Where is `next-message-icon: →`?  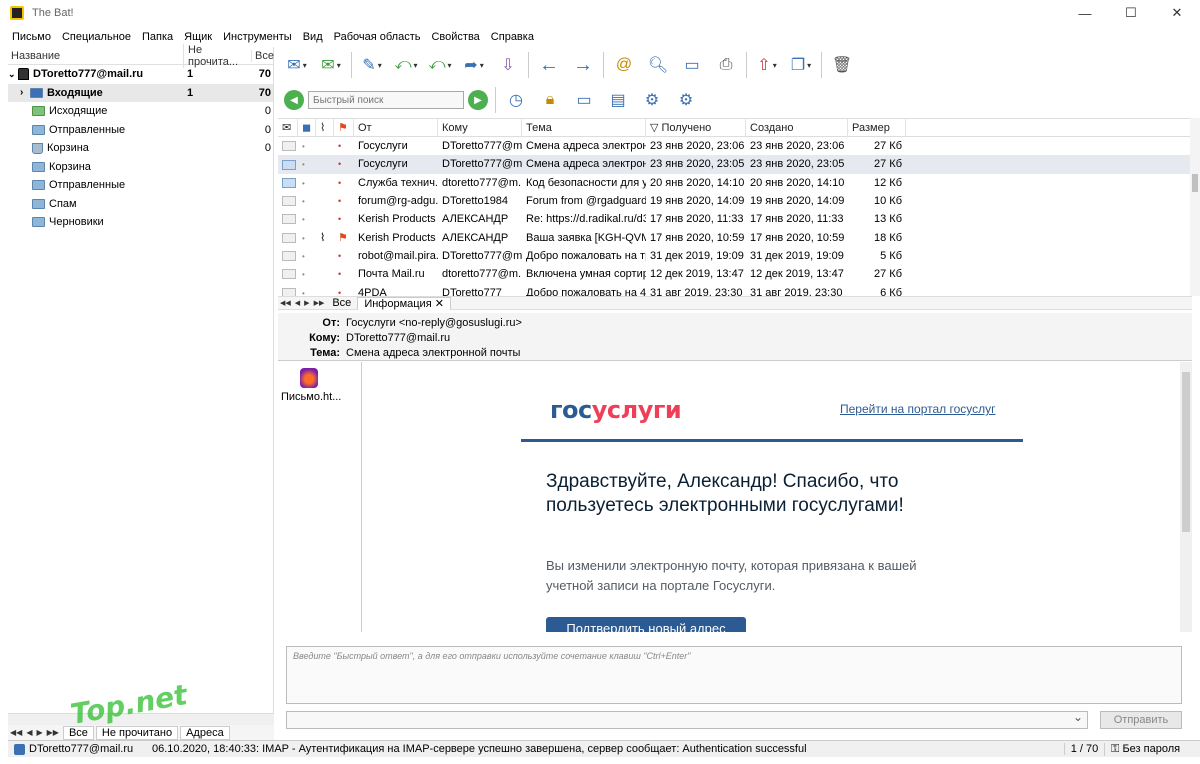 next-message-icon: → is located at coordinates (583, 65).